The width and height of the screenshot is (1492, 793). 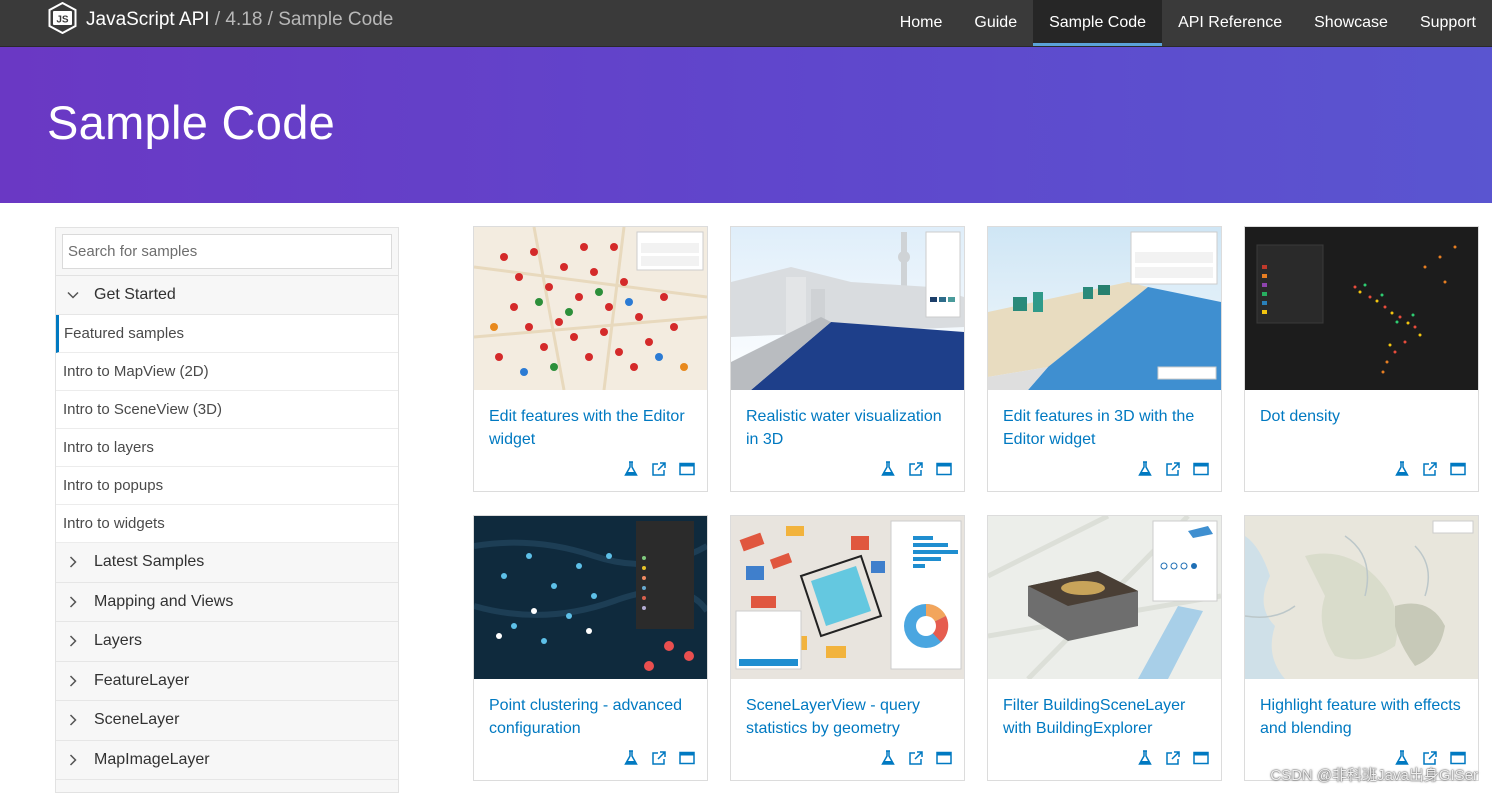 I want to click on sidebar-item-intro-popups: Intro to popups, so click(x=227, y=486).